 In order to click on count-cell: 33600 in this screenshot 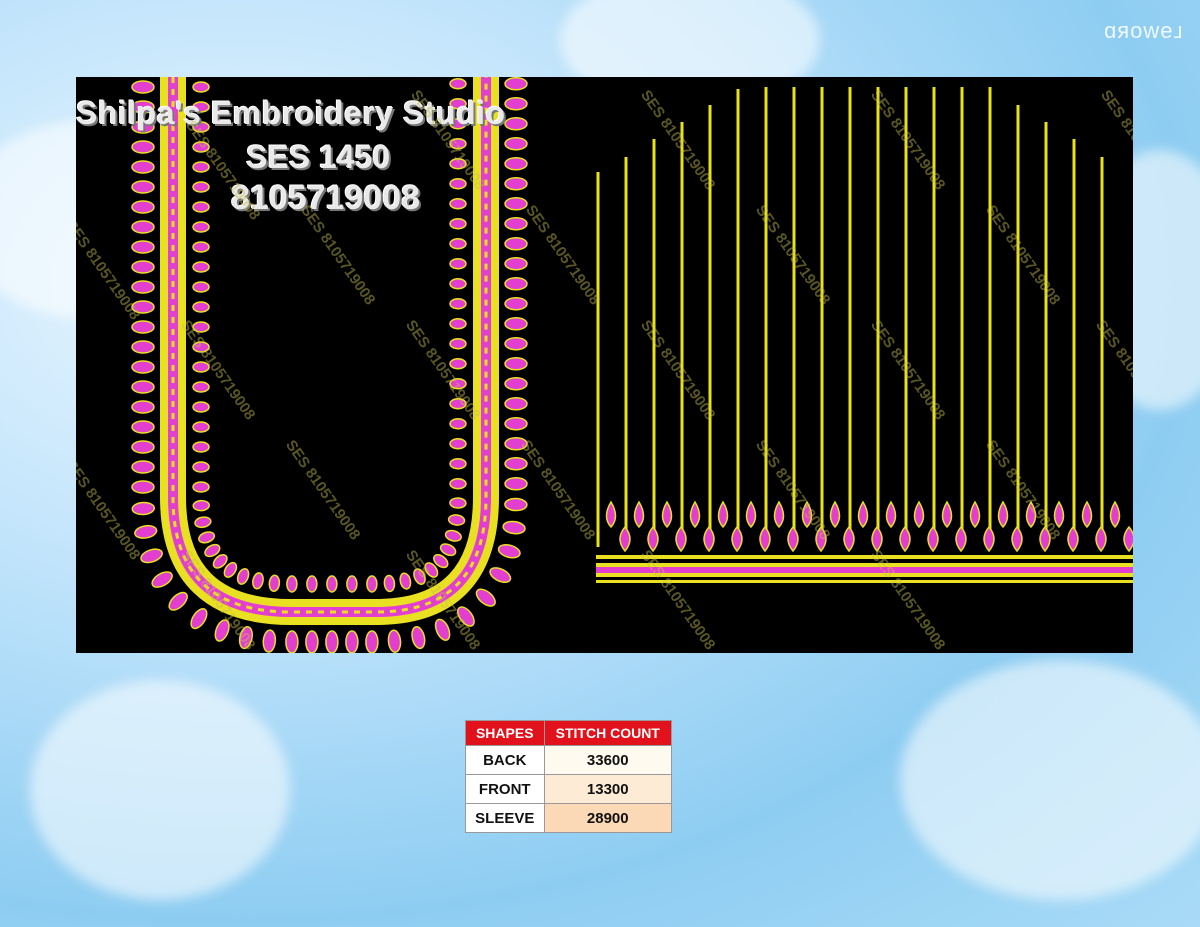, I will do `click(607, 760)`.